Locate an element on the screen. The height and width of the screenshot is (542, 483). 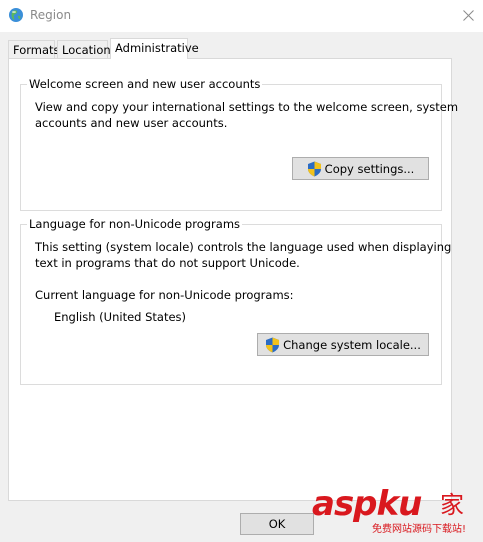
watermark-char: 家 is located at coordinates (452, 505).